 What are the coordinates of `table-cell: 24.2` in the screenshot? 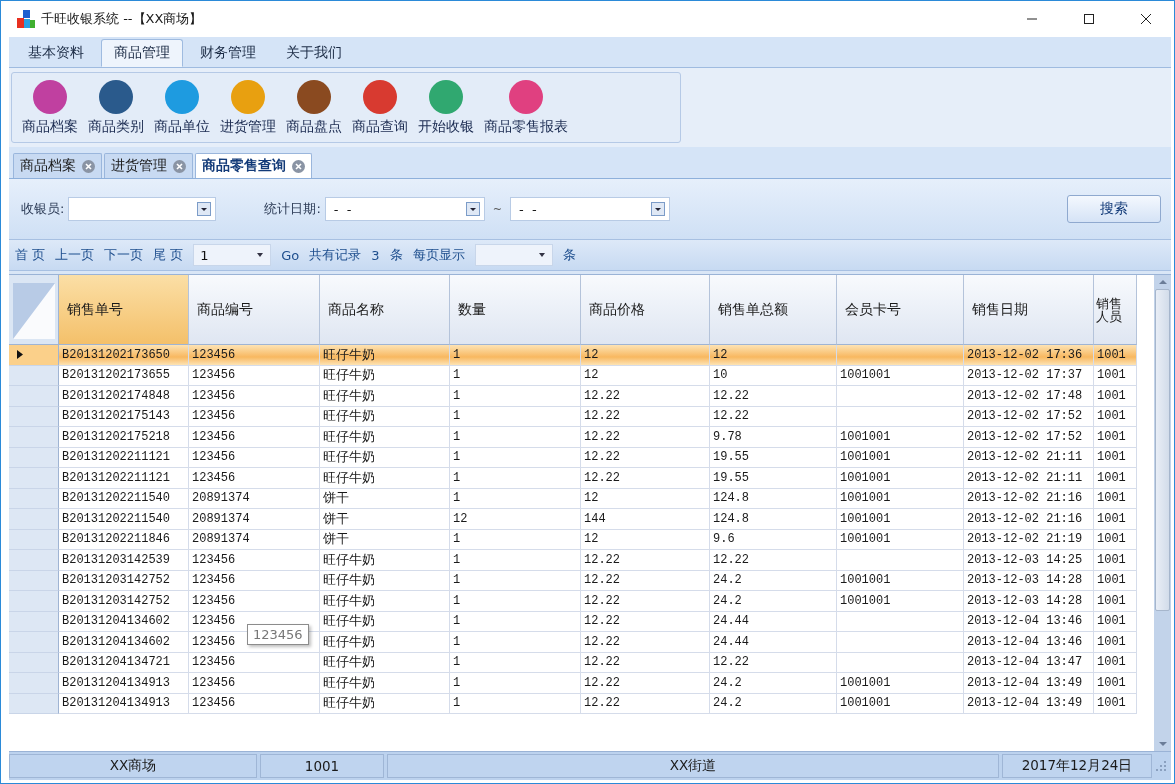 It's located at (773, 580).